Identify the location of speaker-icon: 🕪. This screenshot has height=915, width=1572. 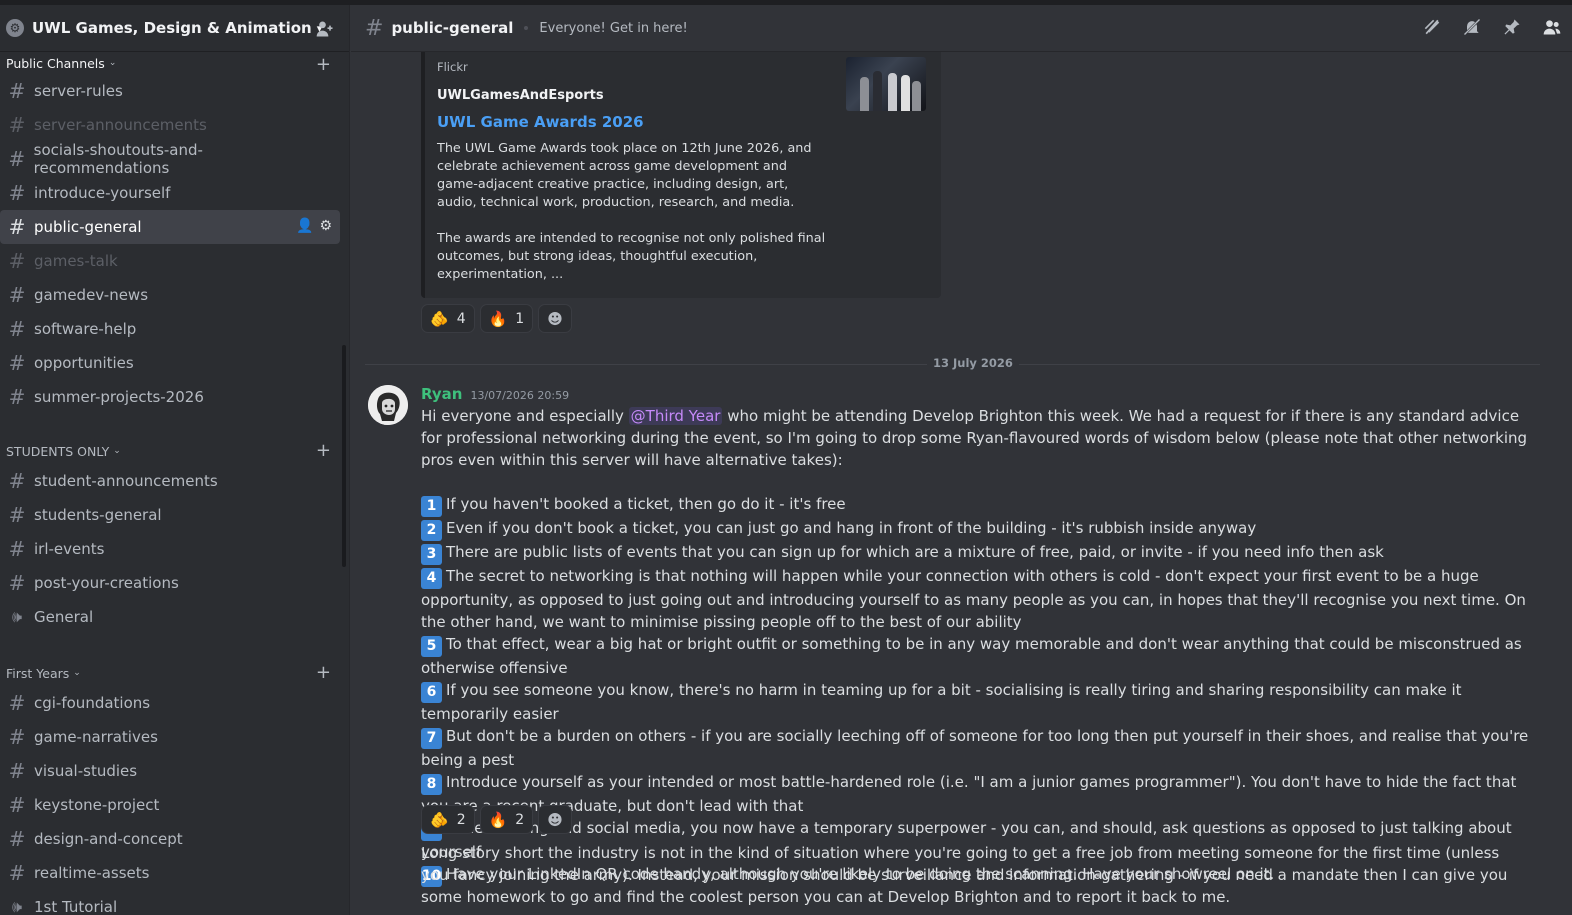
(17, 616).